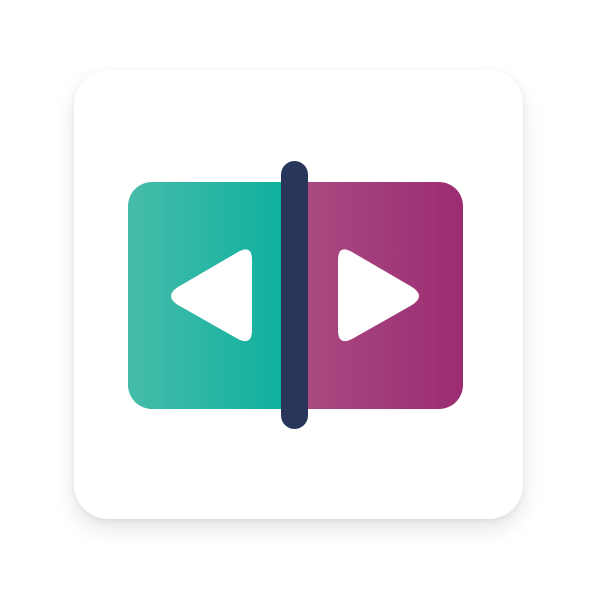 The height and width of the screenshot is (591, 591). I want to click on split-divider-icon, so click(294, 295).